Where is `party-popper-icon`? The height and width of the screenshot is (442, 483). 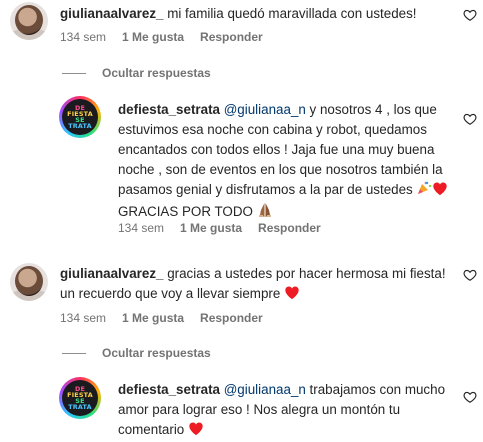 party-popper-icon is located at coordinates (424, 191).